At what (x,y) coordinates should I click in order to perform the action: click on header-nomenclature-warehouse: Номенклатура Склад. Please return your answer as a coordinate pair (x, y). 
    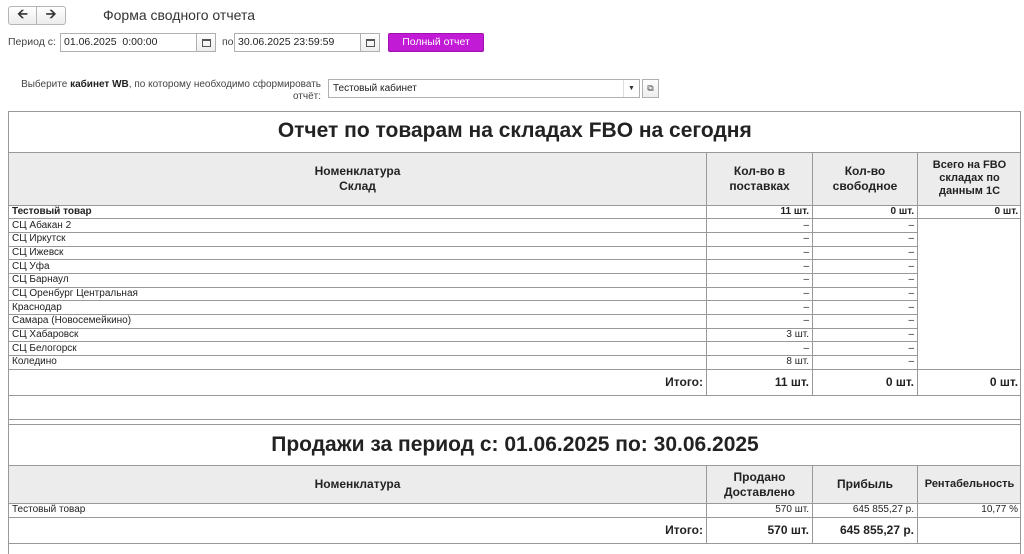
    Looking at the image, I should click on (358, 178).